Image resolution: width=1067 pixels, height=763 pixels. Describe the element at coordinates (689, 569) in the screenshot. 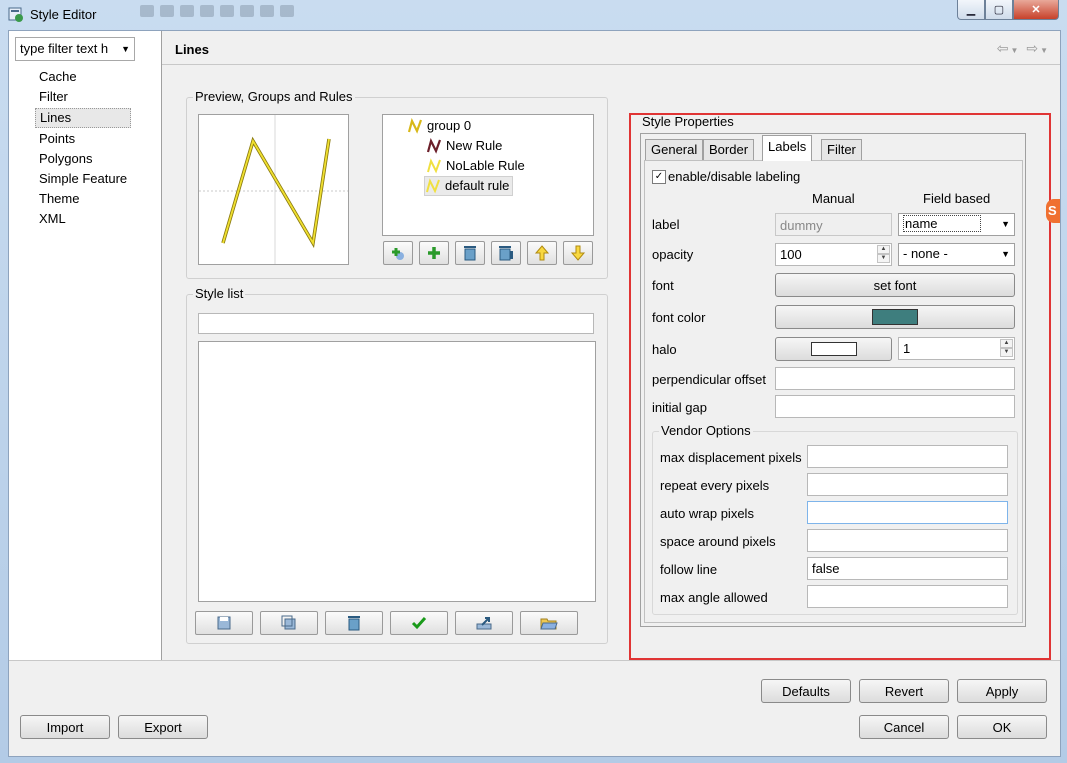

I see `follow-line-label: follow line` at that location.